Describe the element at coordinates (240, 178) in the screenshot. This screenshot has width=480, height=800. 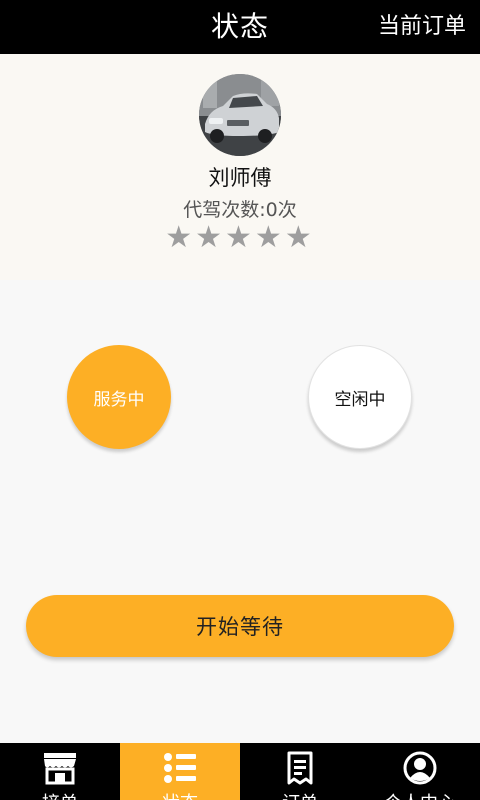
I see `driver-name: 刘师傅` at that location.